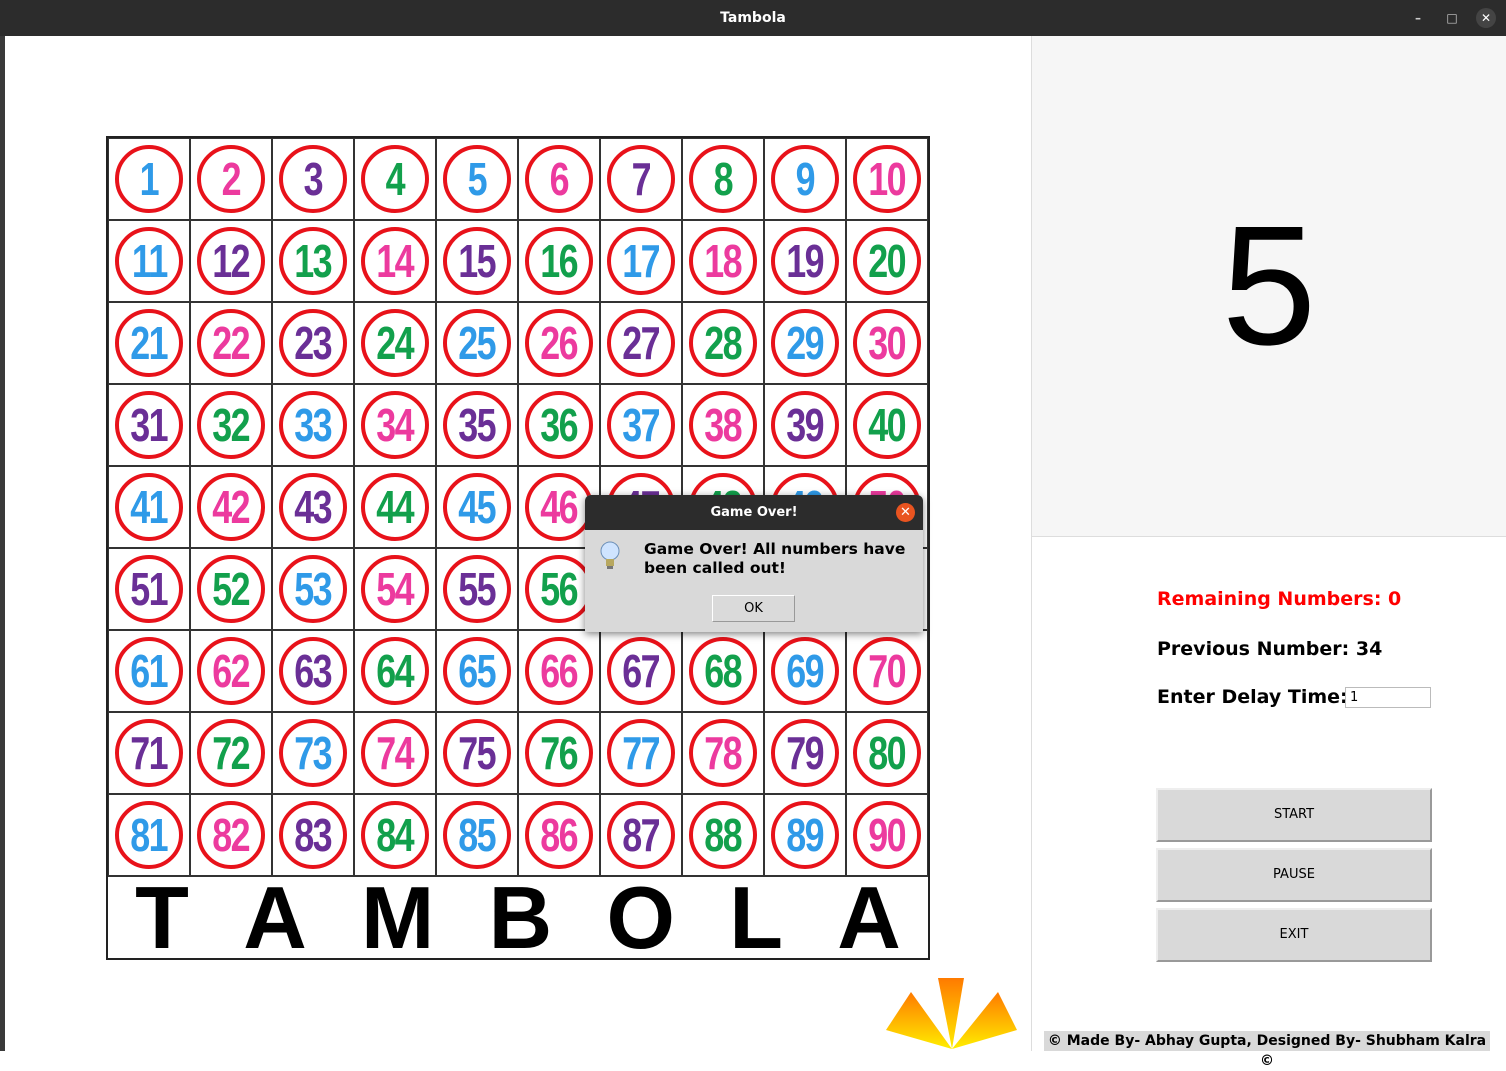 The image size is (1506, 1071). I want to click on number-ball: 16, so click(559, 261).